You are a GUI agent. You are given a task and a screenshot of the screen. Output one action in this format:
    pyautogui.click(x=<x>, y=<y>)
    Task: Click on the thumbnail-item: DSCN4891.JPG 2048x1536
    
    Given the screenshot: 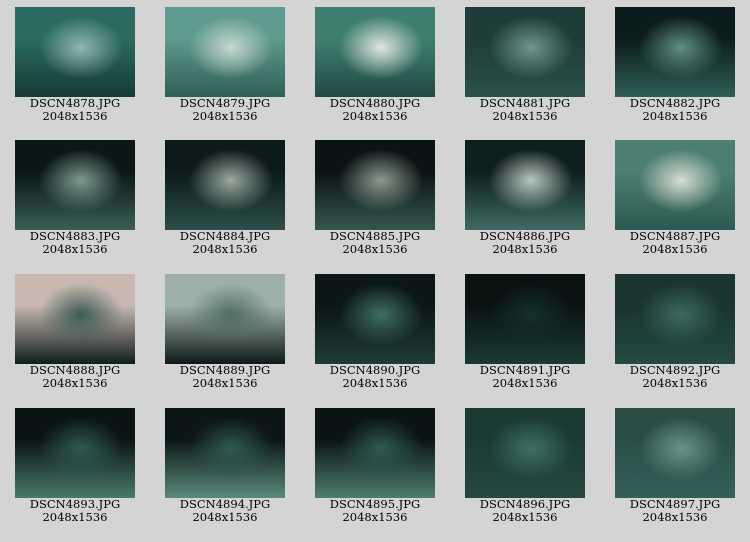 What is the action you would take?
    pyautogui.click(x=525, y=332)
    